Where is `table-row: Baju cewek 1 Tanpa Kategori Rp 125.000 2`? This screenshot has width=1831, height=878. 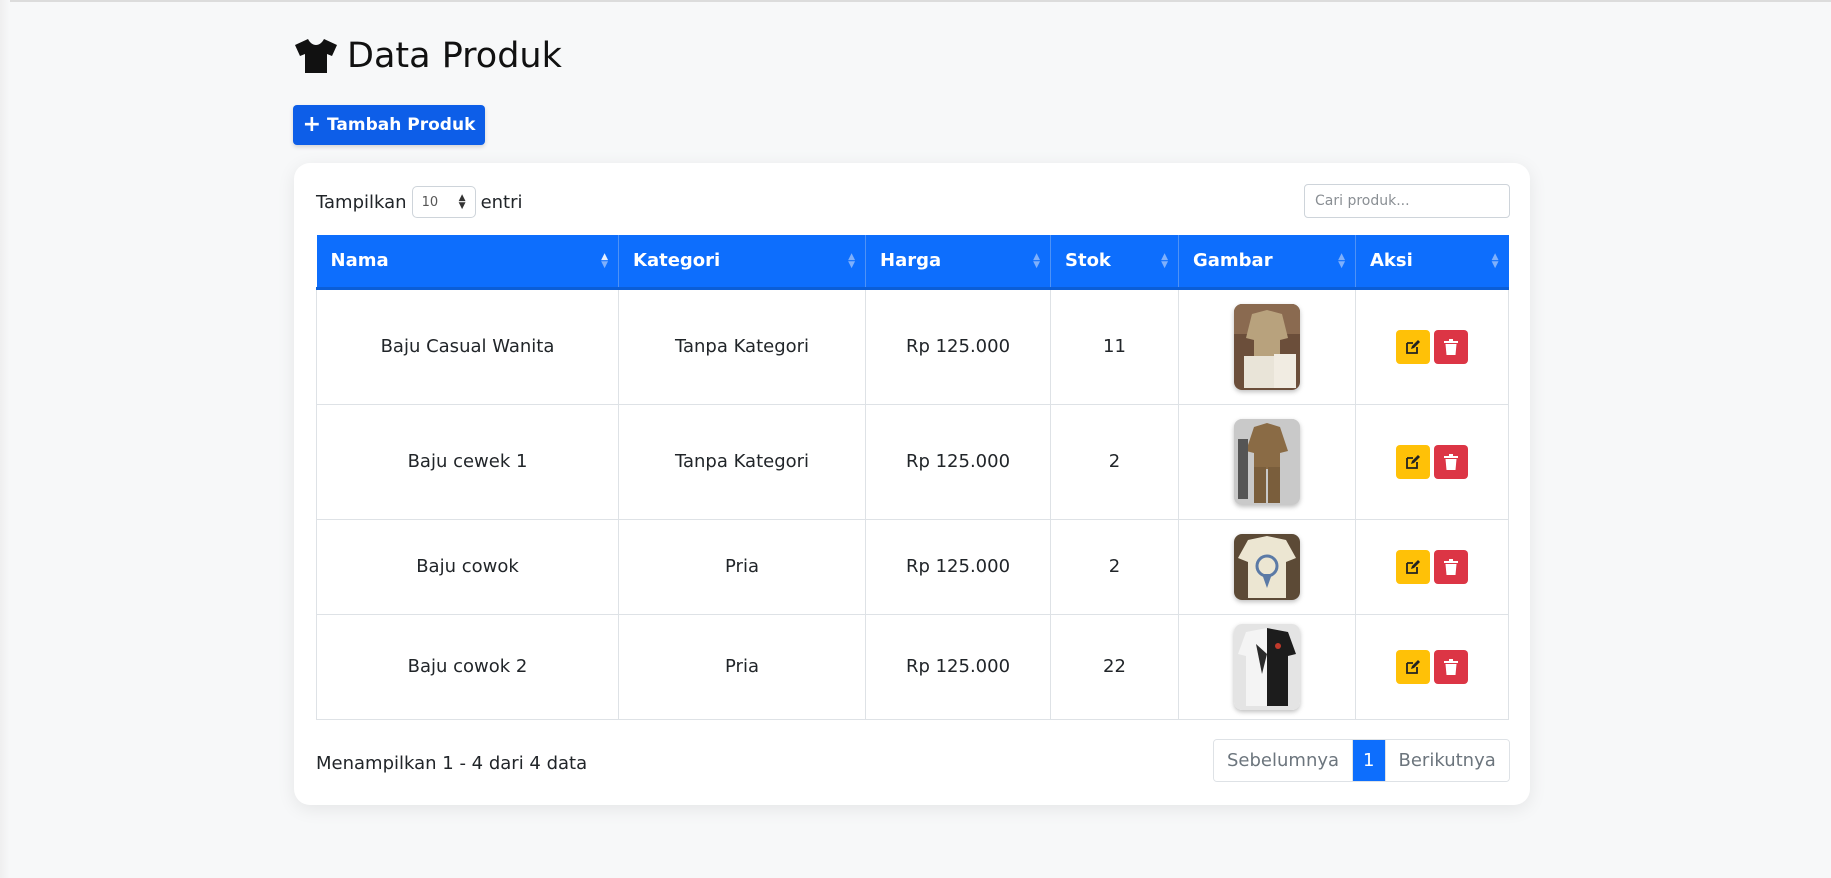
table-row: Baju cewek 1 Tanpa Kategori Rp 125.000 2 is located at coordinates (912, 461).